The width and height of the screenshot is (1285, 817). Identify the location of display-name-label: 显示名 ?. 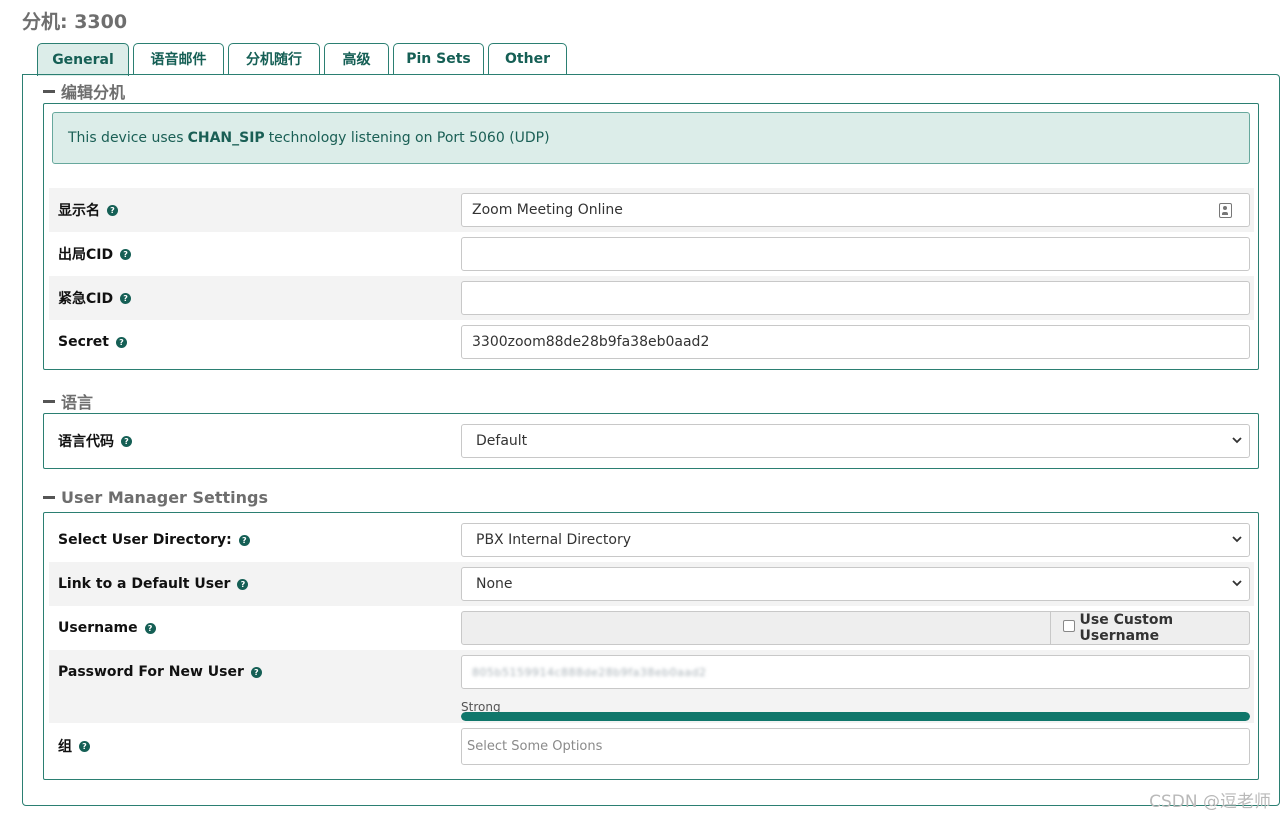
(88, 210).